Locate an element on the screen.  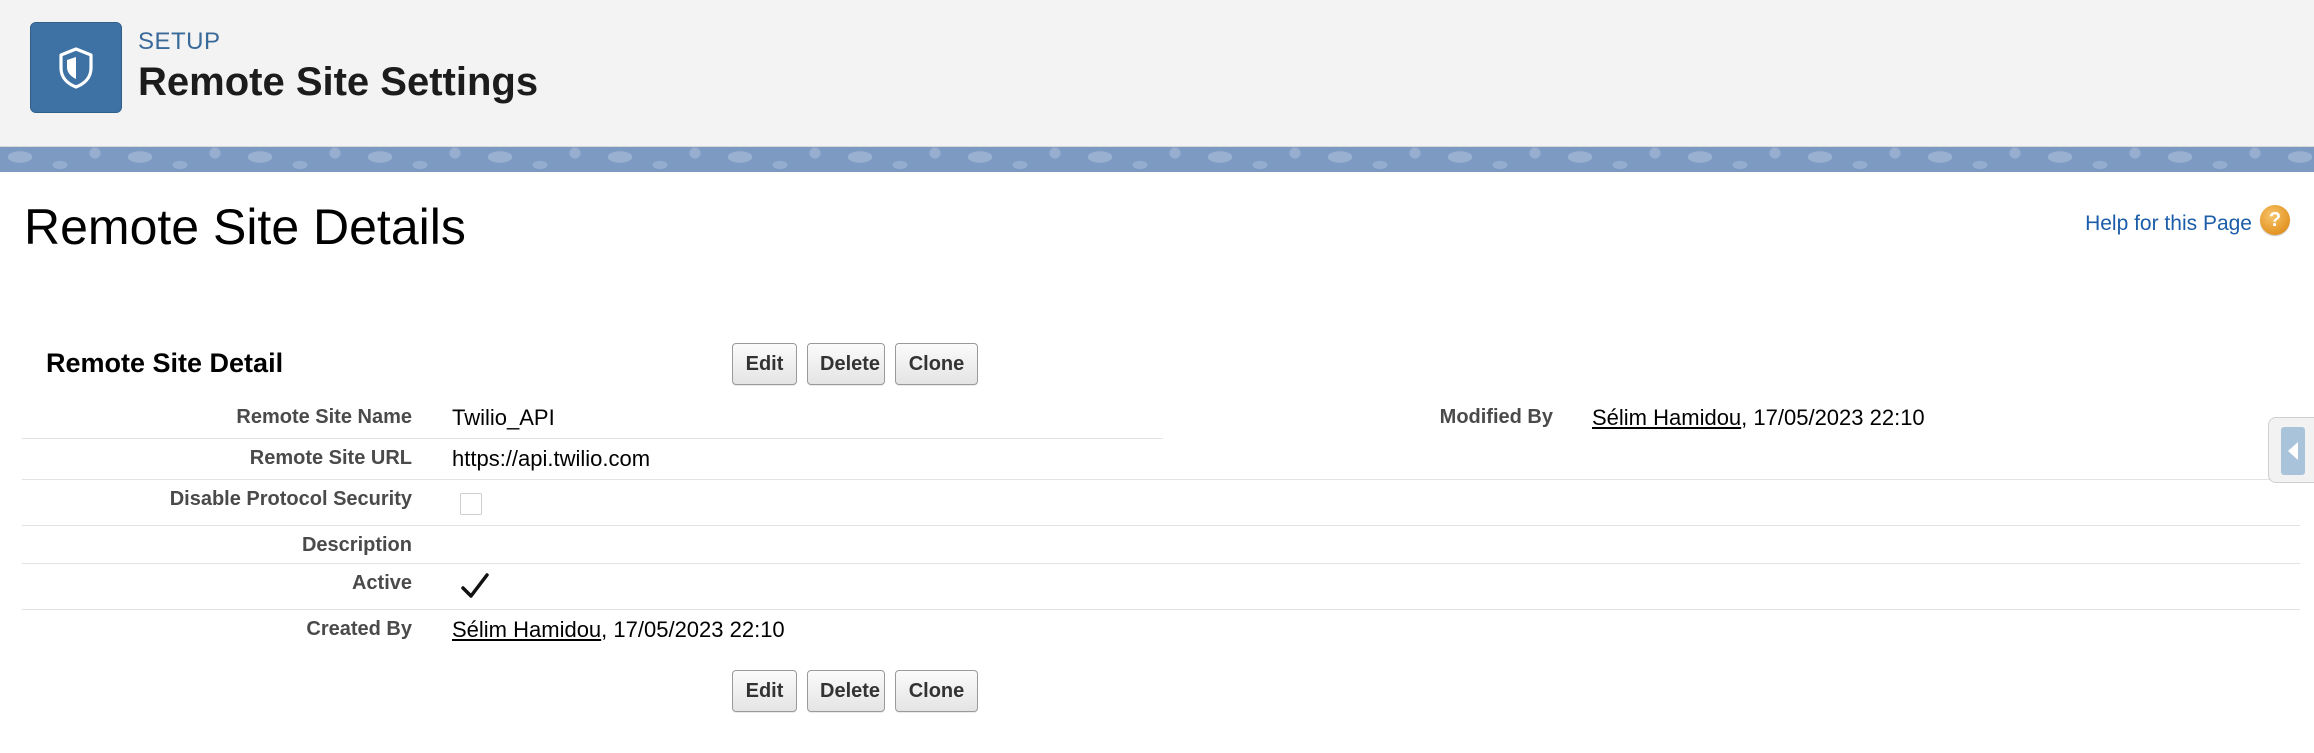
modified-by-value: Sélim Hamidou, 17/05/2023 22:10 is located at coordinates (1758, 418).